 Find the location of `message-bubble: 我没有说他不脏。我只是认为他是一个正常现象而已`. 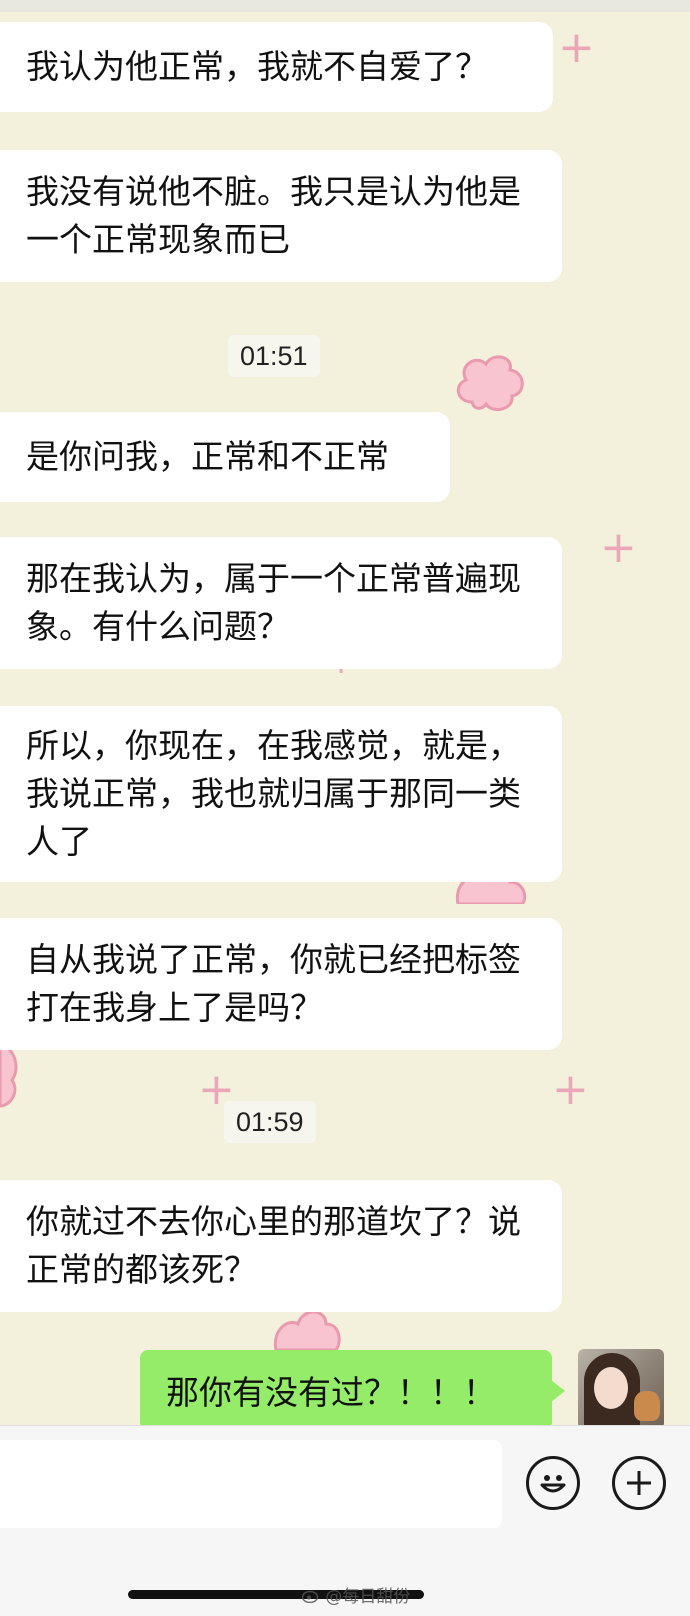

message-bubble: 我没有说他不脏。我只是认为他是一个正常现象而已 is located at coordinates (281, 216).